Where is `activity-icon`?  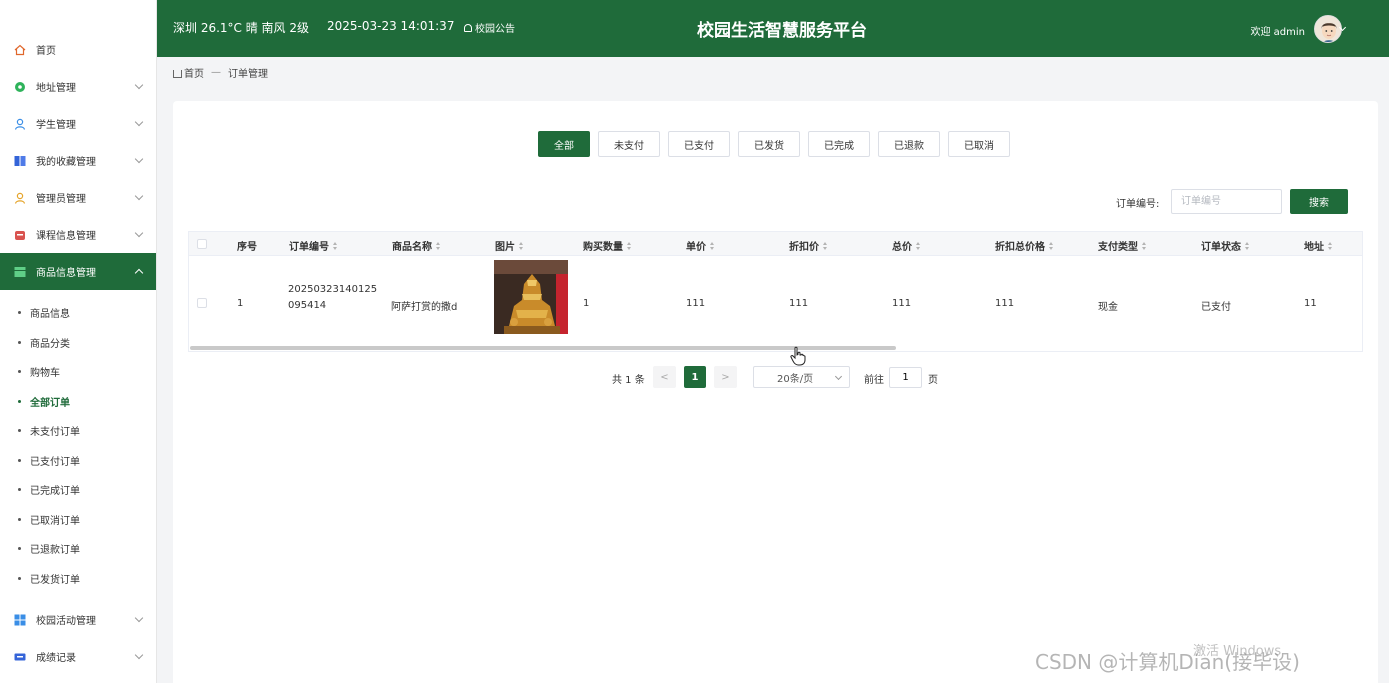 activity-icon is located at coordinates (20, 620).